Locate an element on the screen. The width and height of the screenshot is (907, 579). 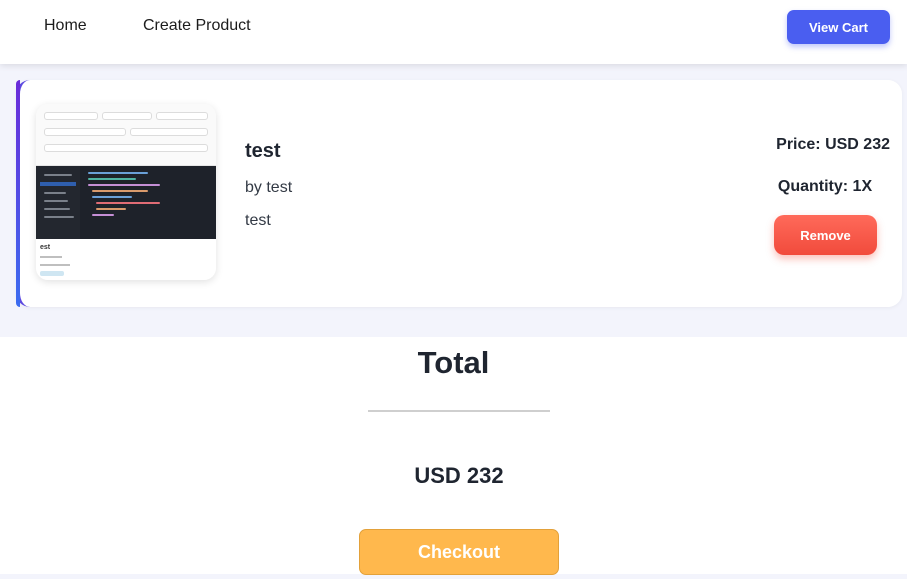
nav-home-link: Home is located at coordinates (65, 26).